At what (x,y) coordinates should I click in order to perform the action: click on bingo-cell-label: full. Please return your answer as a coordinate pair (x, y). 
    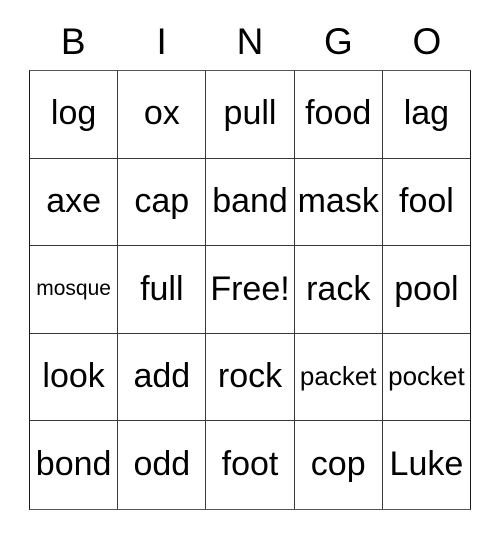
    Looking at the image, I should click on (162, 288).